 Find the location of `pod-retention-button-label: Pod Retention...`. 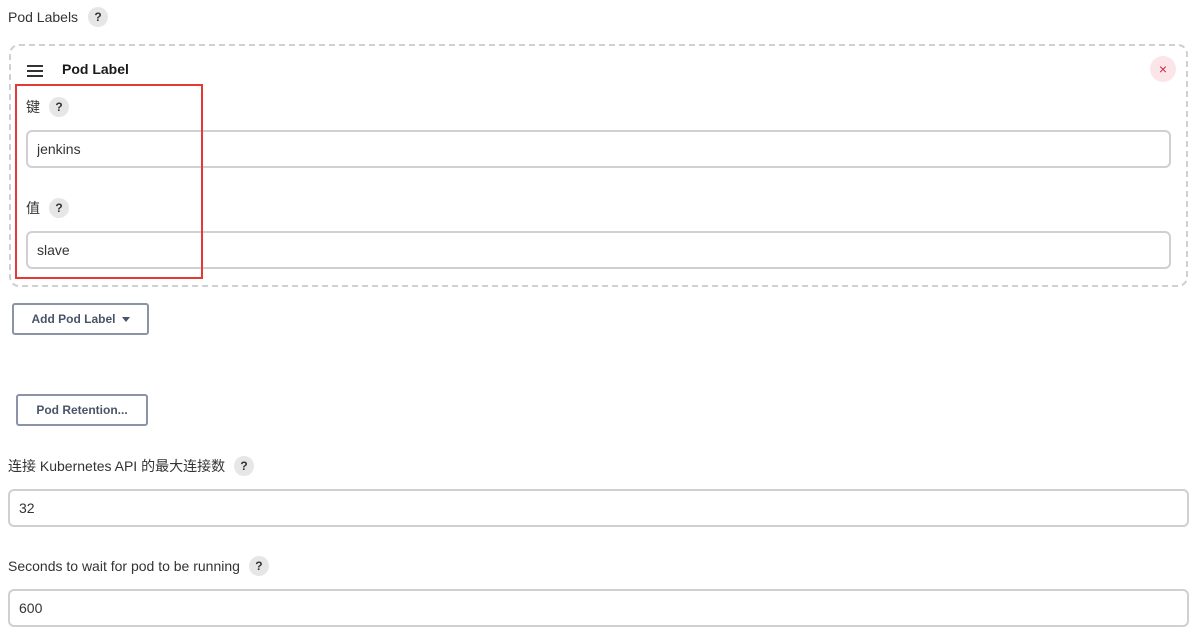

pod-retention-button-label: Pod Retention... is located at coordinates (82, 410).